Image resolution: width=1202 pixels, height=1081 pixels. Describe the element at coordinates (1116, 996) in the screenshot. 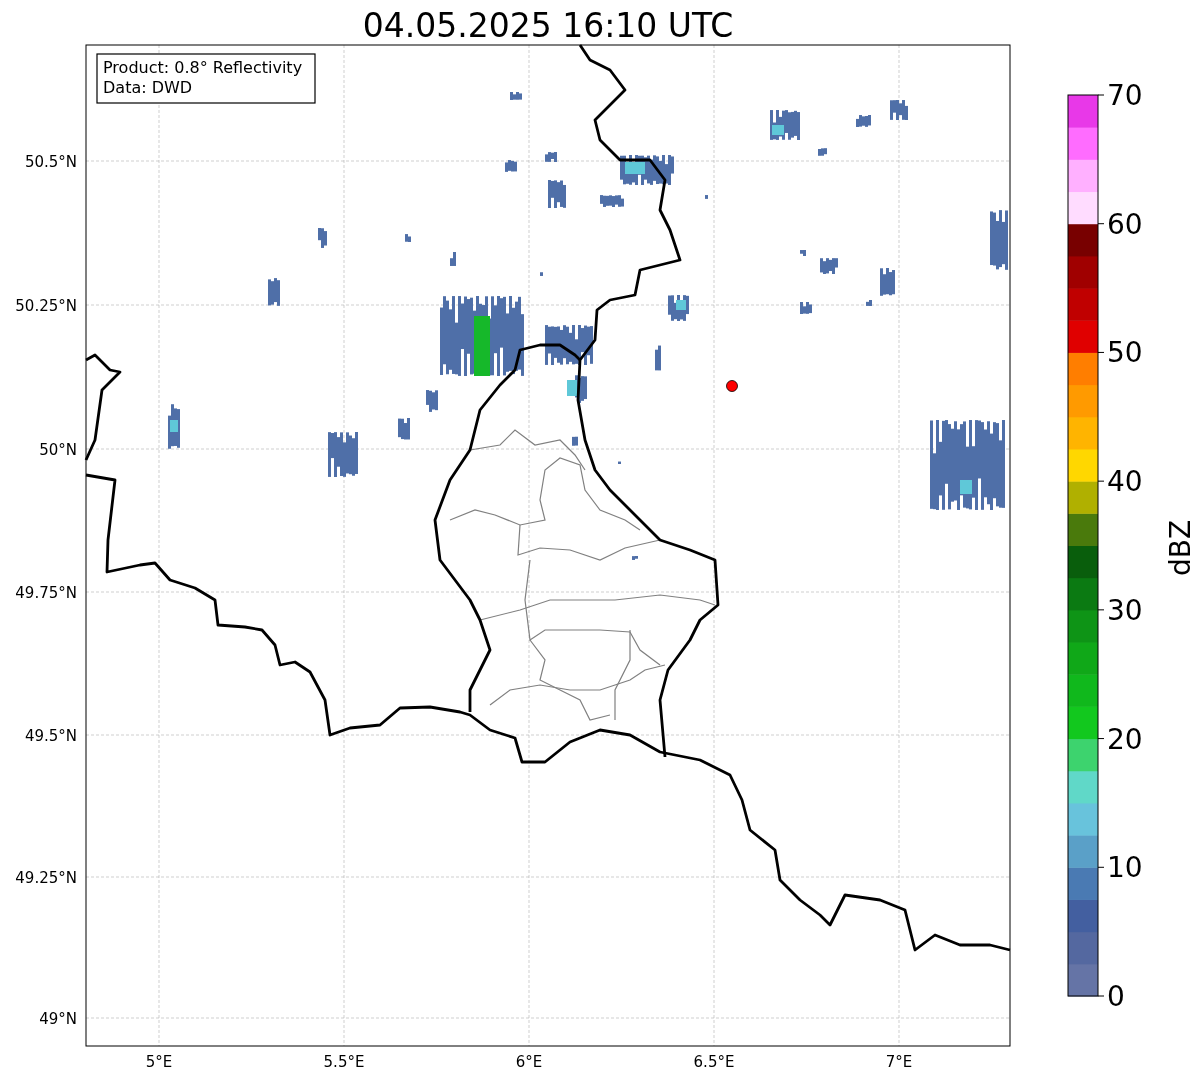

I see `colorbar-tick-label: 0` at that location.